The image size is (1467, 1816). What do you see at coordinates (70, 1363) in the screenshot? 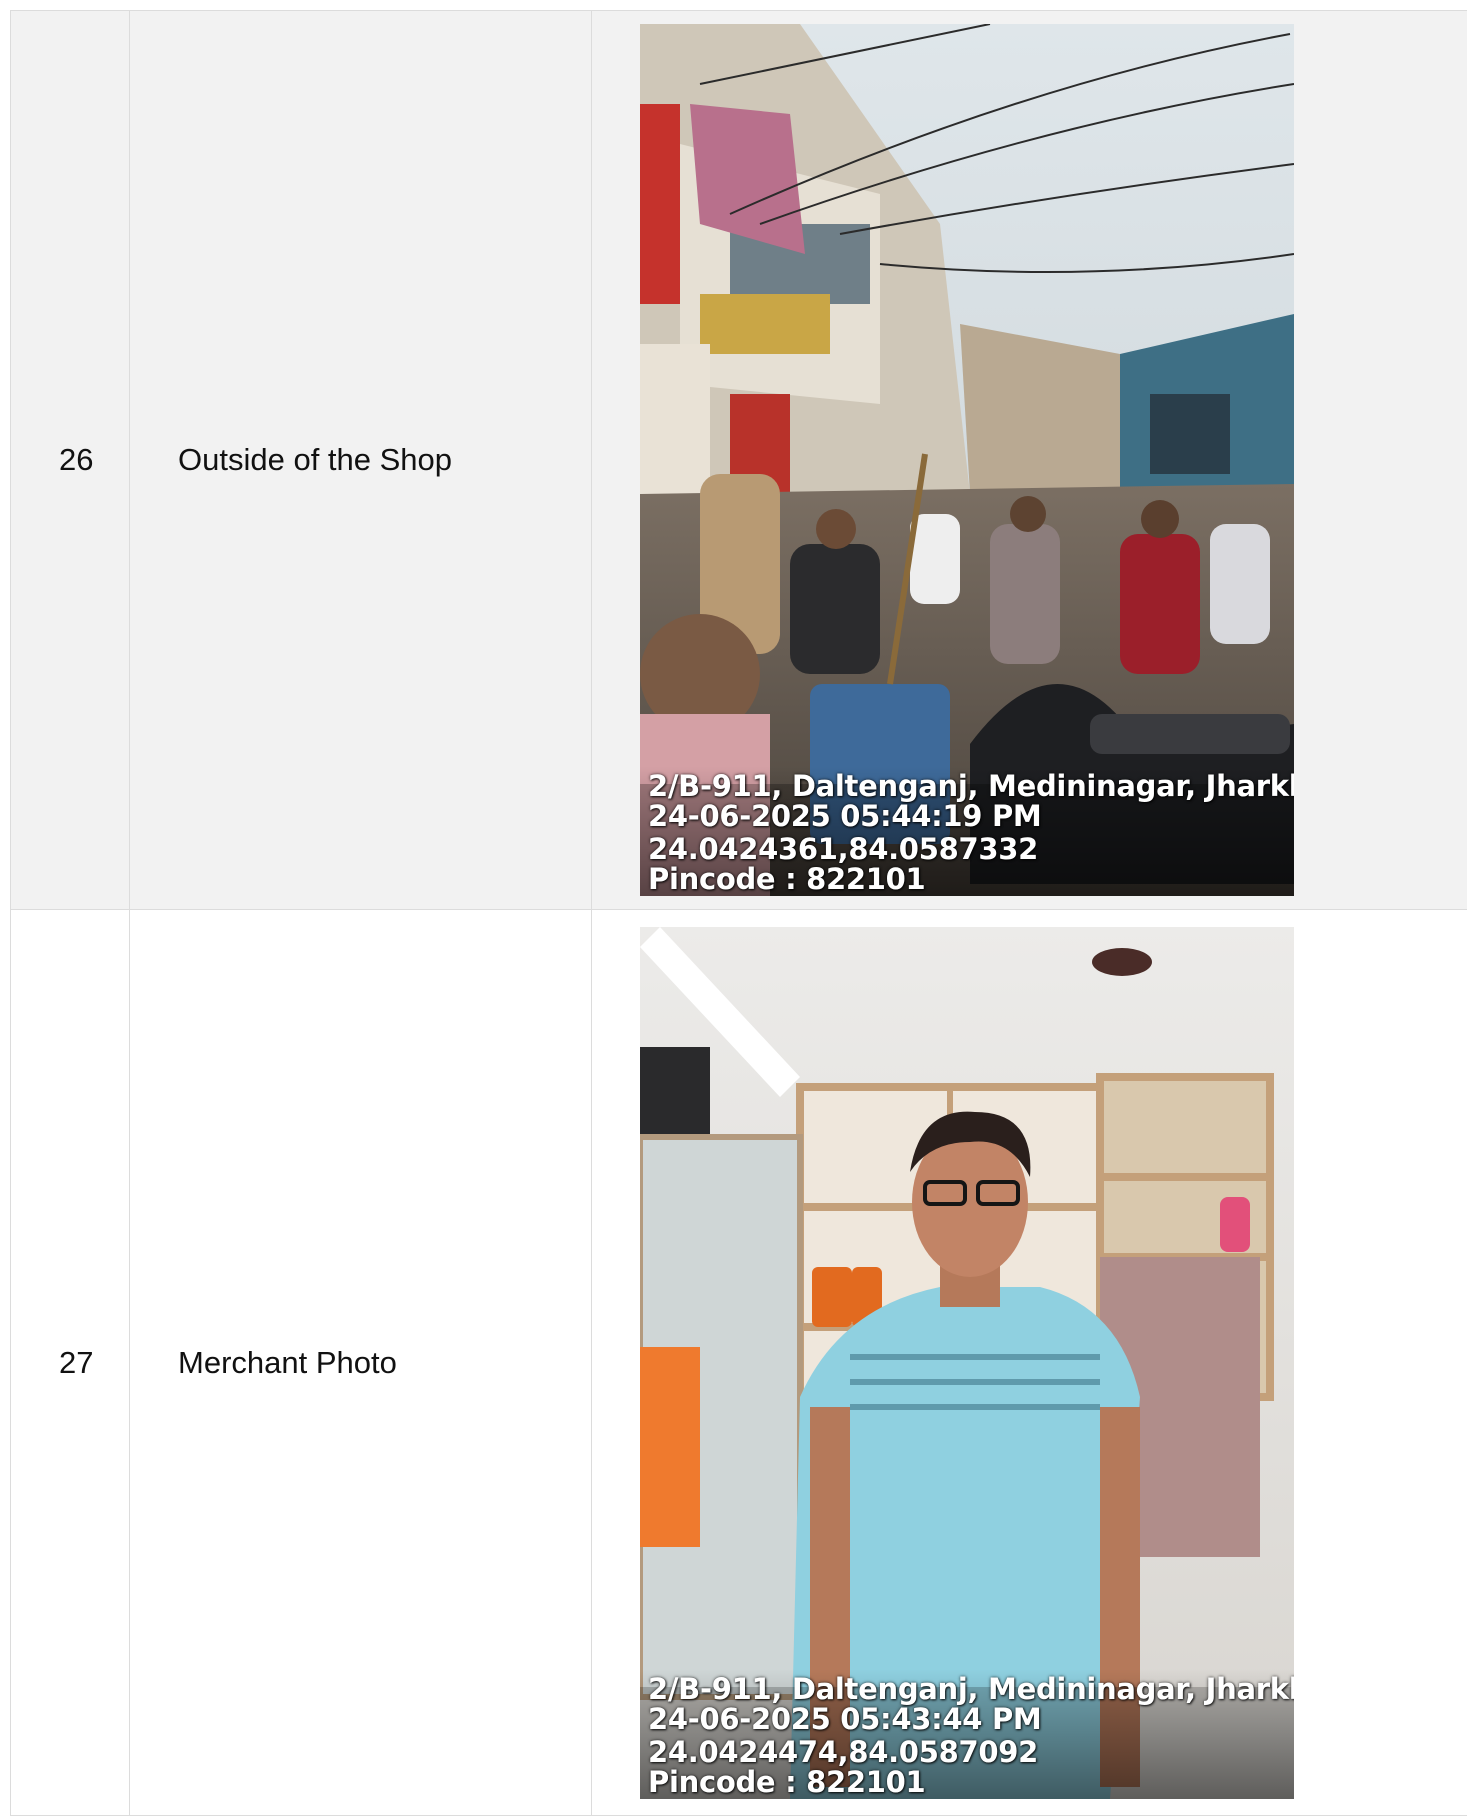
I see `row-number: 27` at bounding box center [70, 1363].